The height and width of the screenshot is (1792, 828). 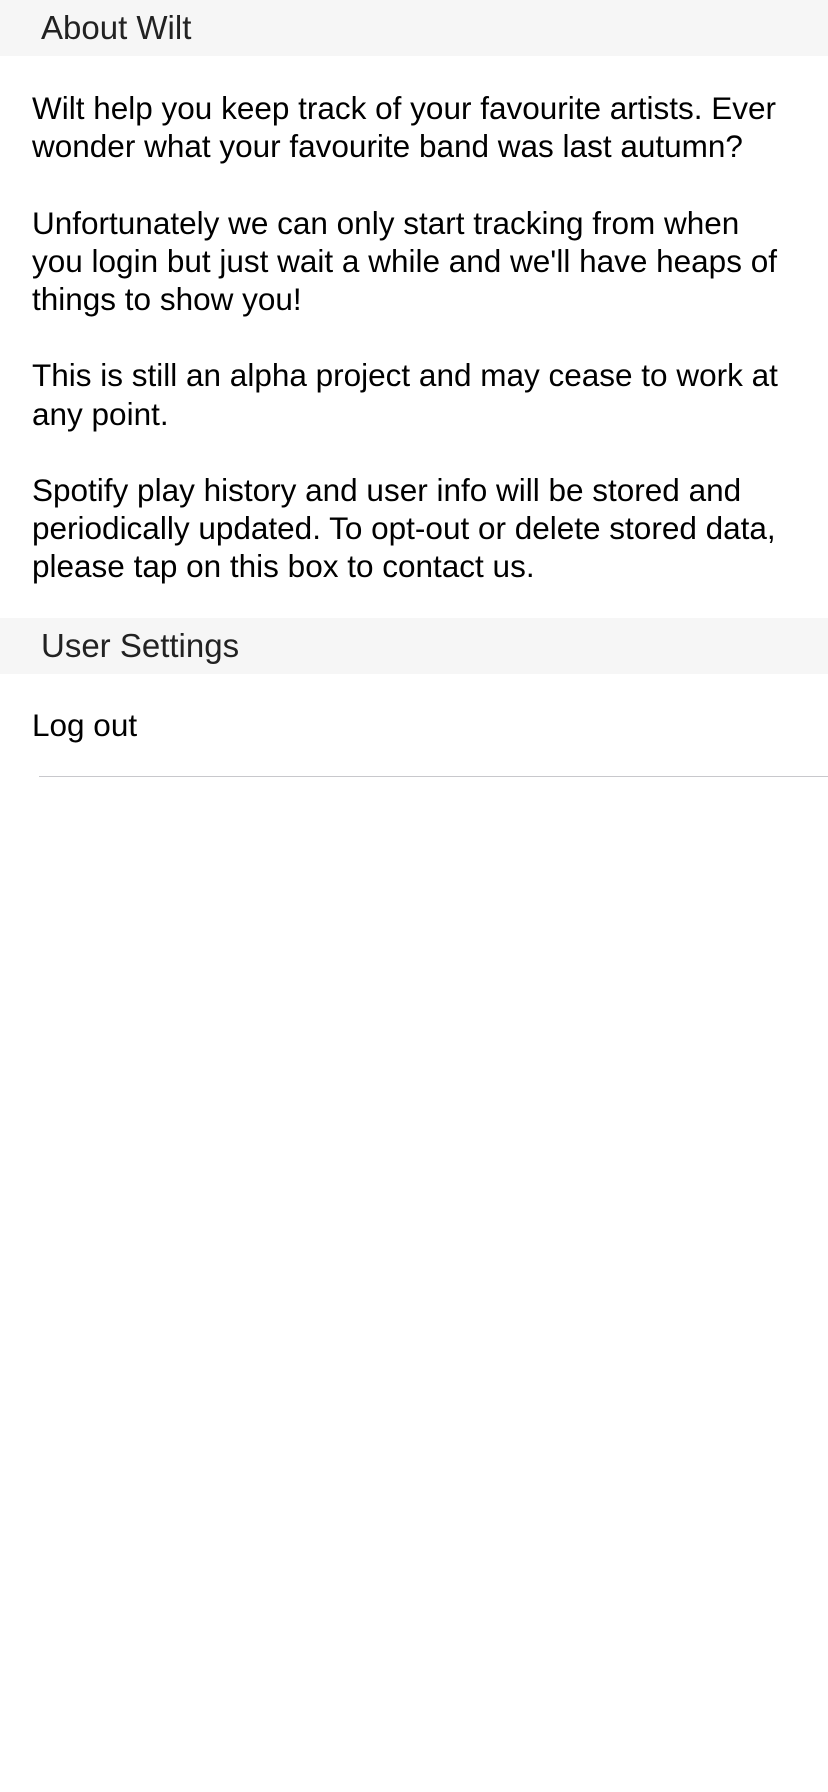 What do you see at coordinates (414, 28) in the screenshot?
I see `section-header-about: About Wilt` at bounding box center [414, 28].